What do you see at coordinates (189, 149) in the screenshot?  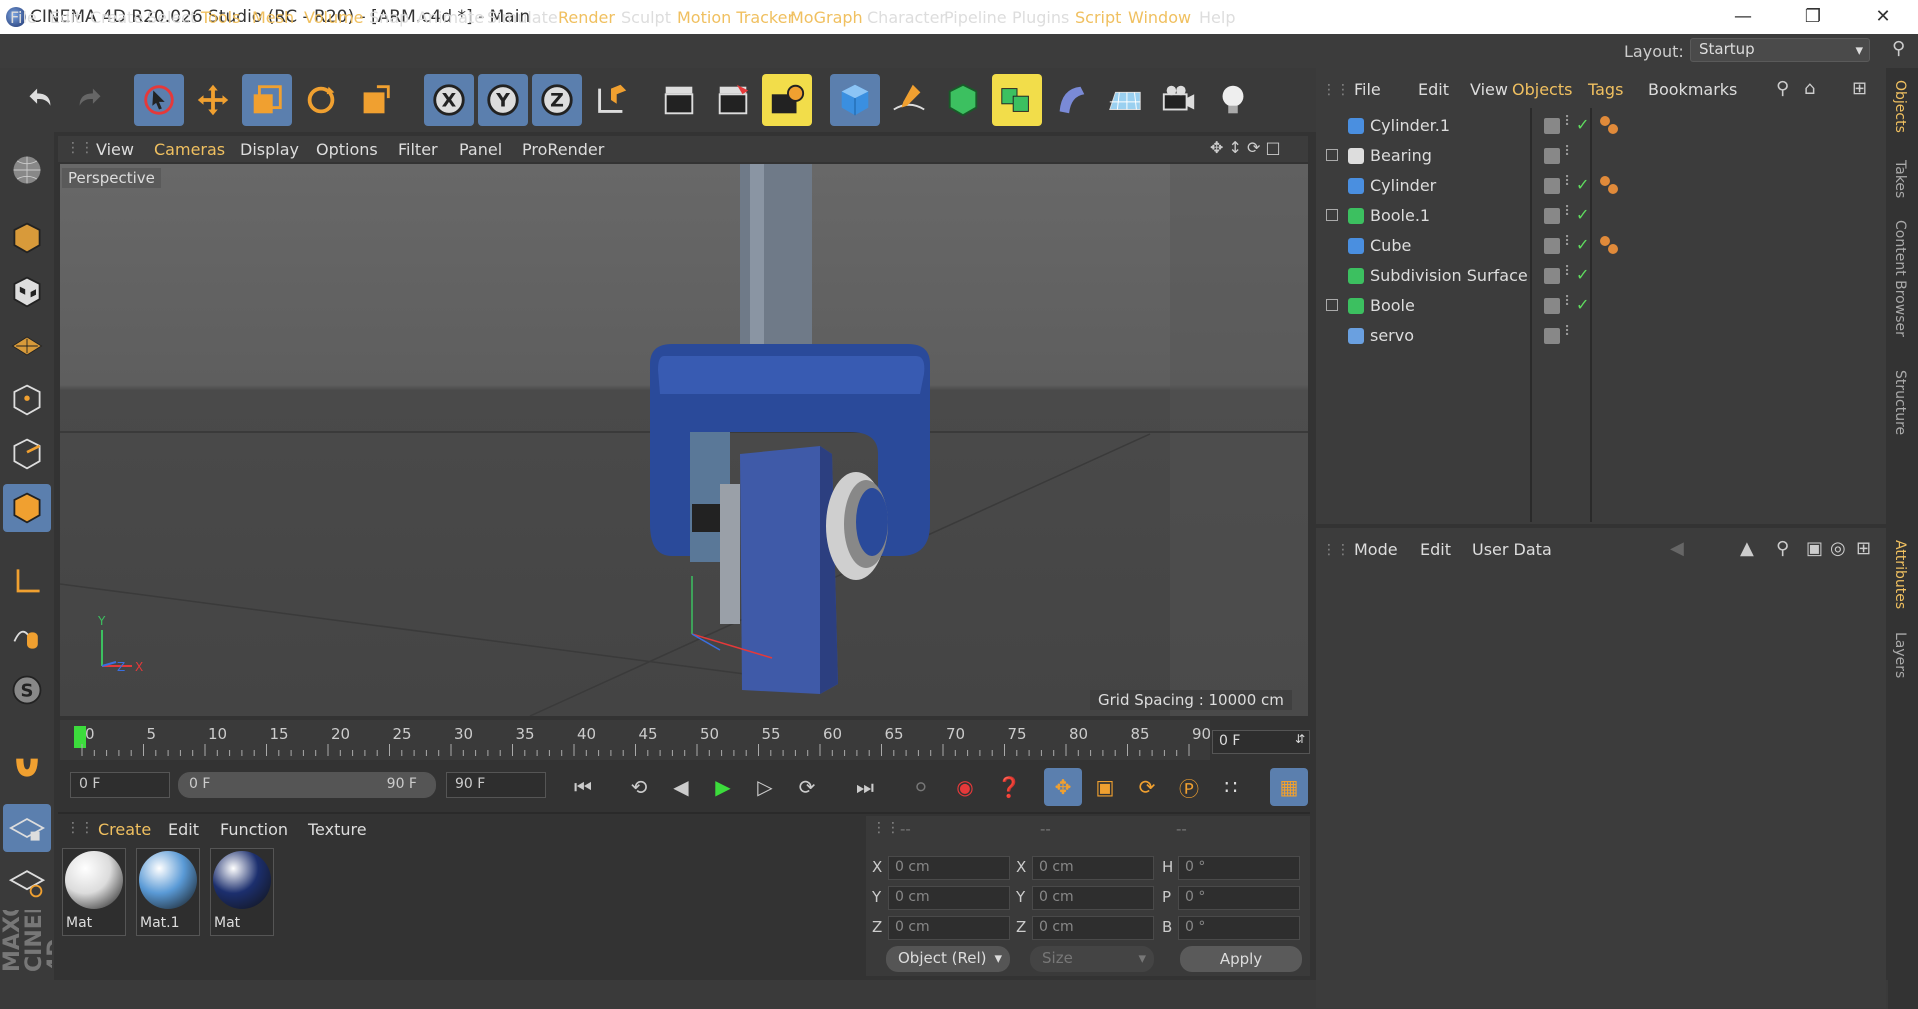 I see `viewport-menu-cameras: Cameras` at bounding box center [189, 149].